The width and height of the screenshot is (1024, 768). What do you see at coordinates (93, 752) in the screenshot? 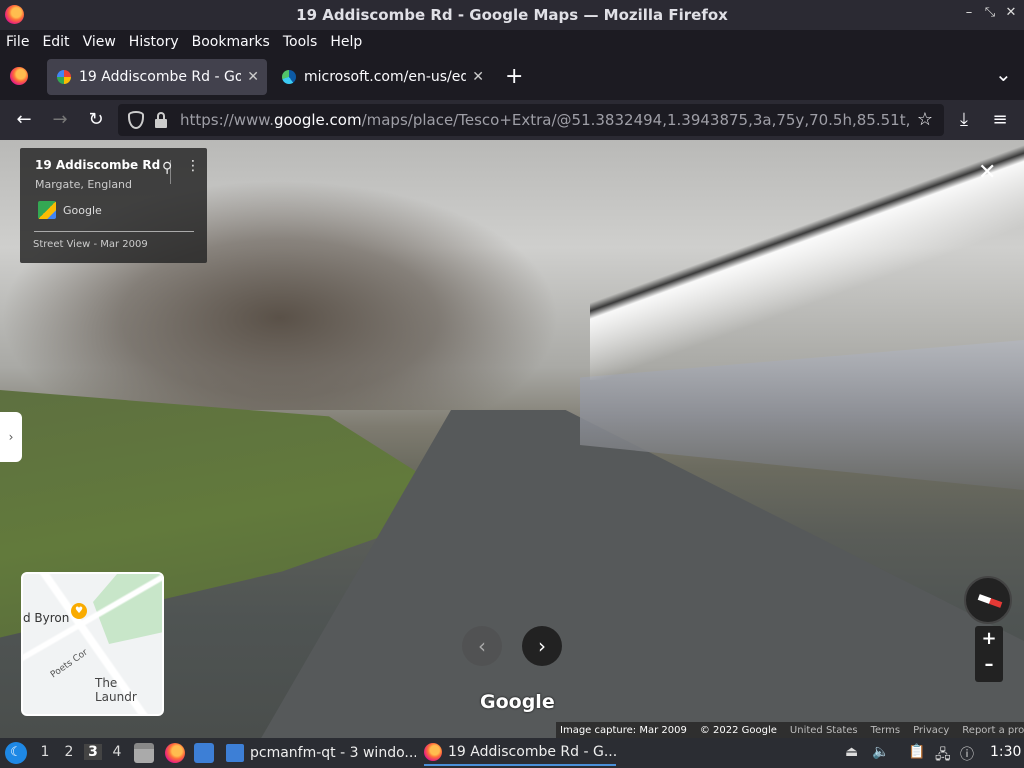
I see `desktop-3: 3` at bounding box center [93, 752].